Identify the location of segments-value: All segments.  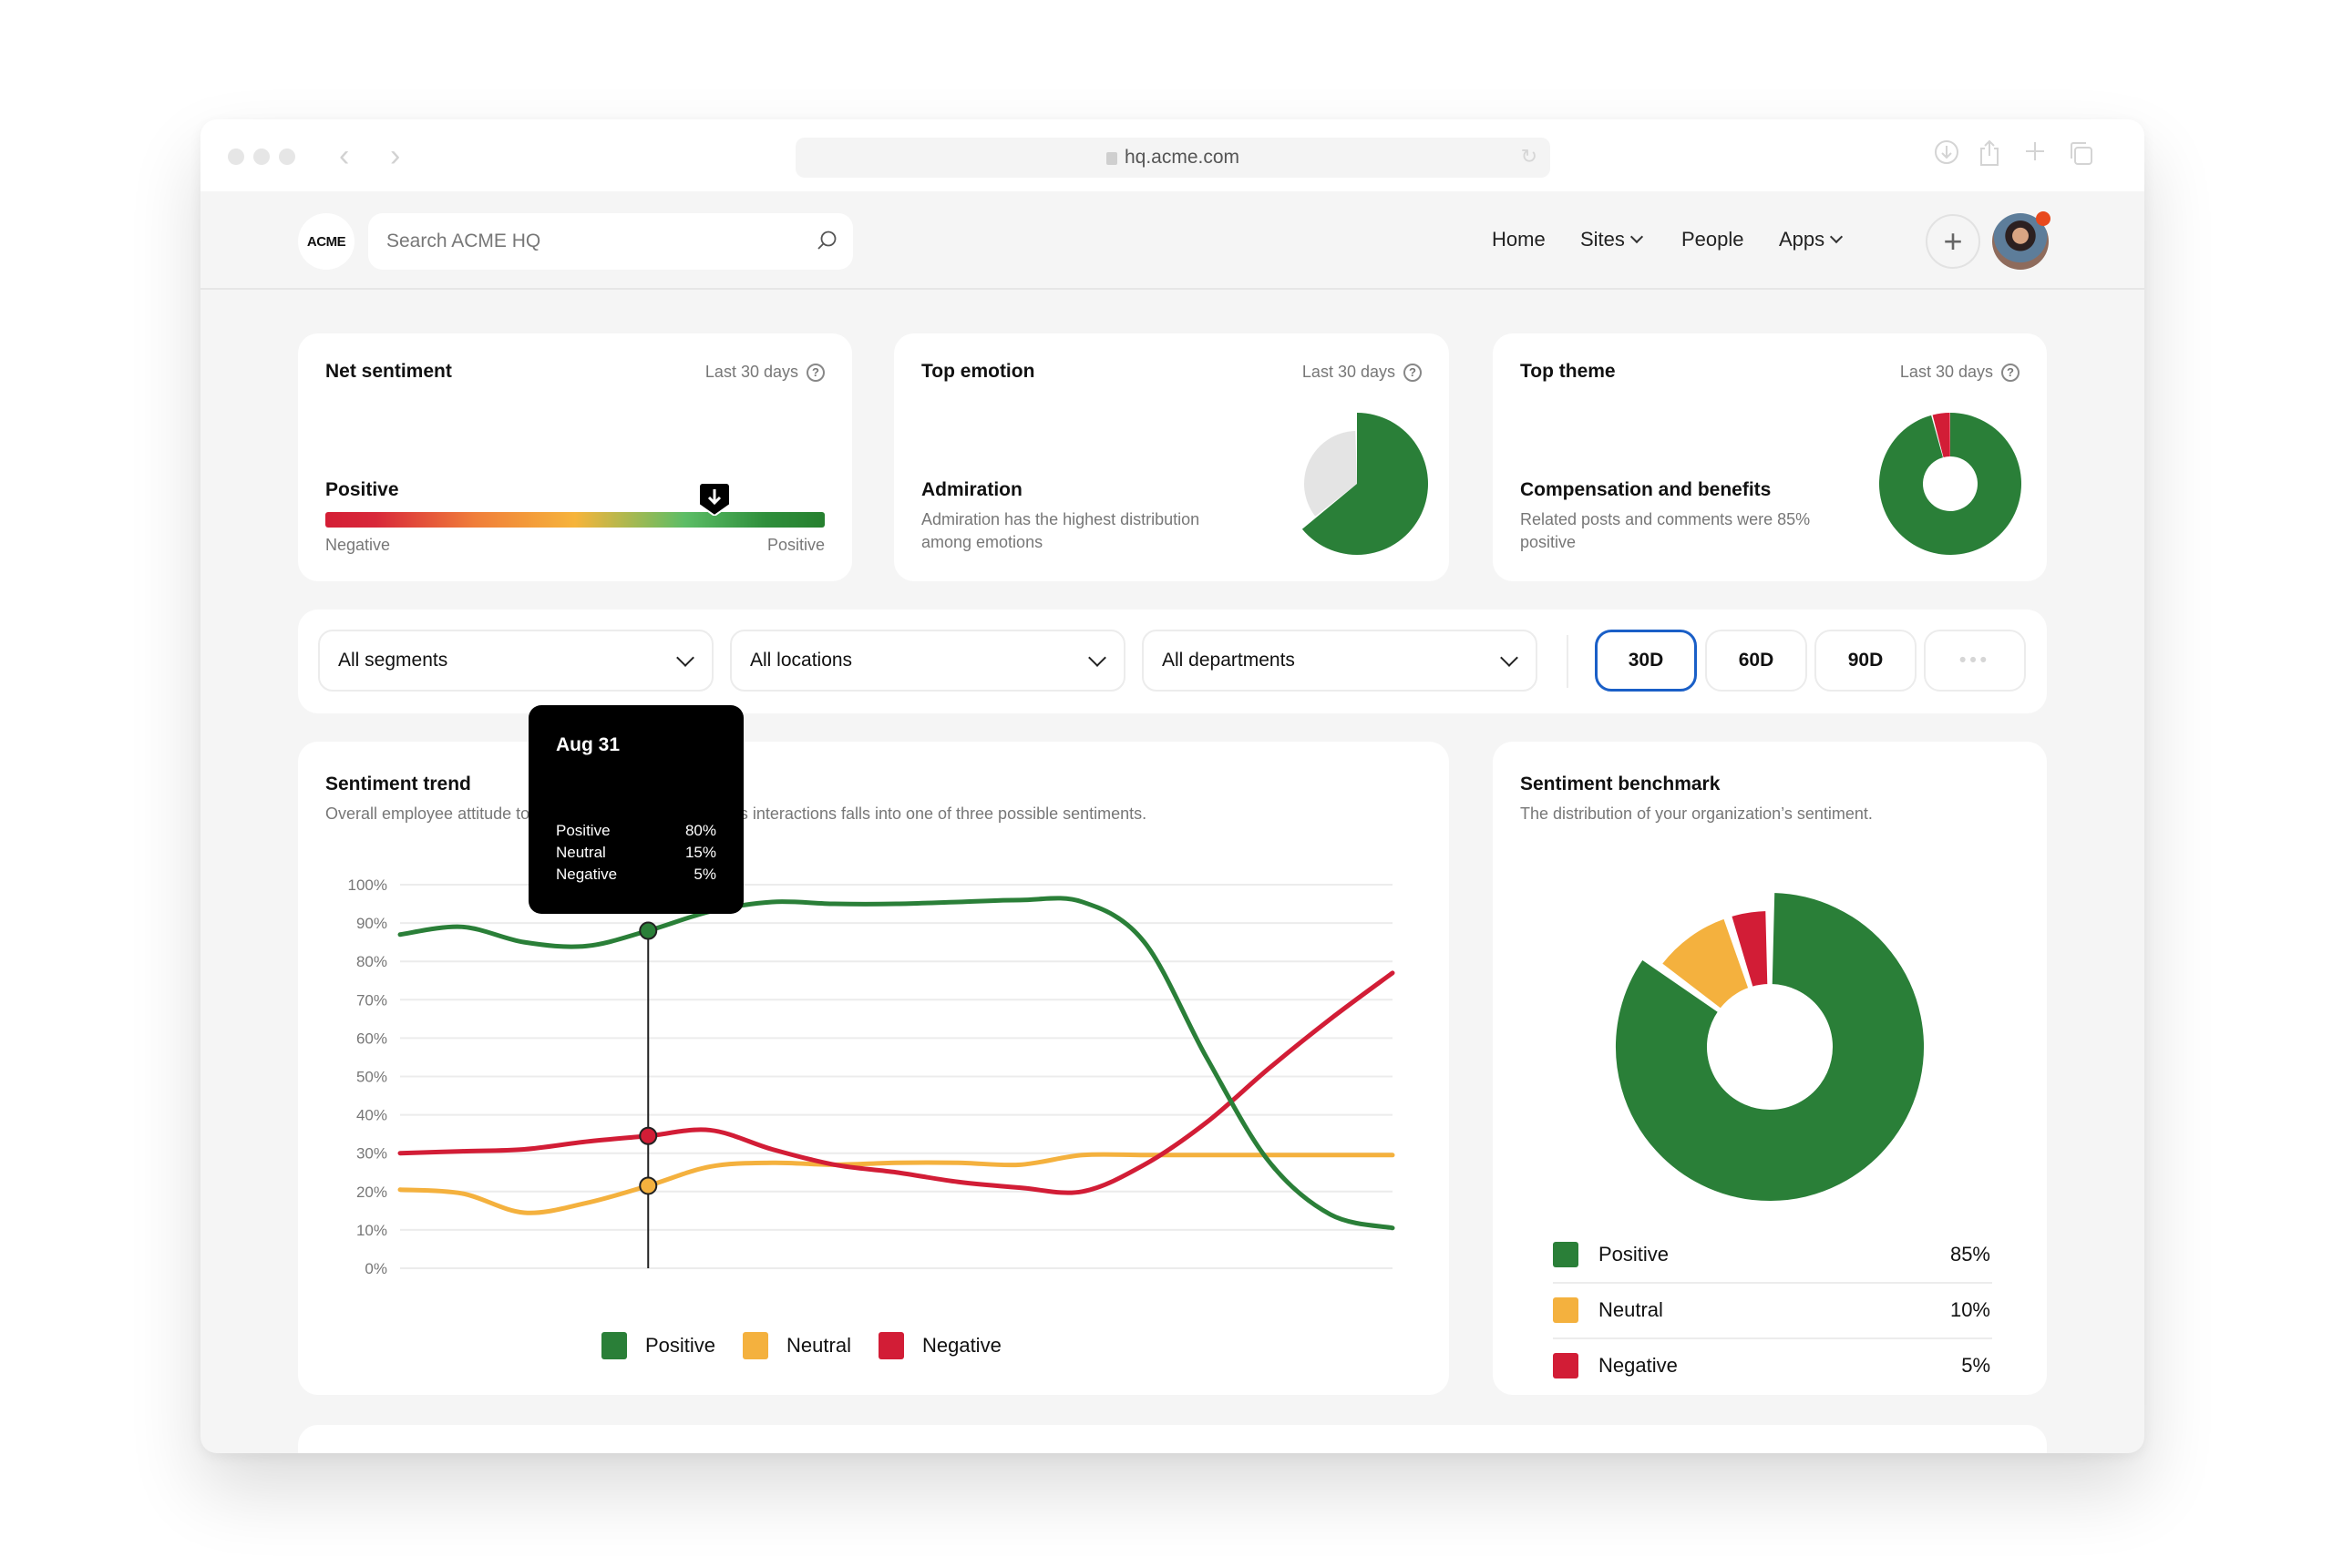
(393, 660).